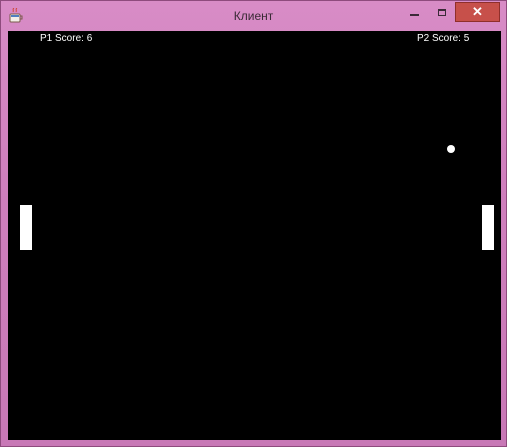 The width and height of the screenshot is (507, 447). I want to click on maximize-icon, so click(441, 12).